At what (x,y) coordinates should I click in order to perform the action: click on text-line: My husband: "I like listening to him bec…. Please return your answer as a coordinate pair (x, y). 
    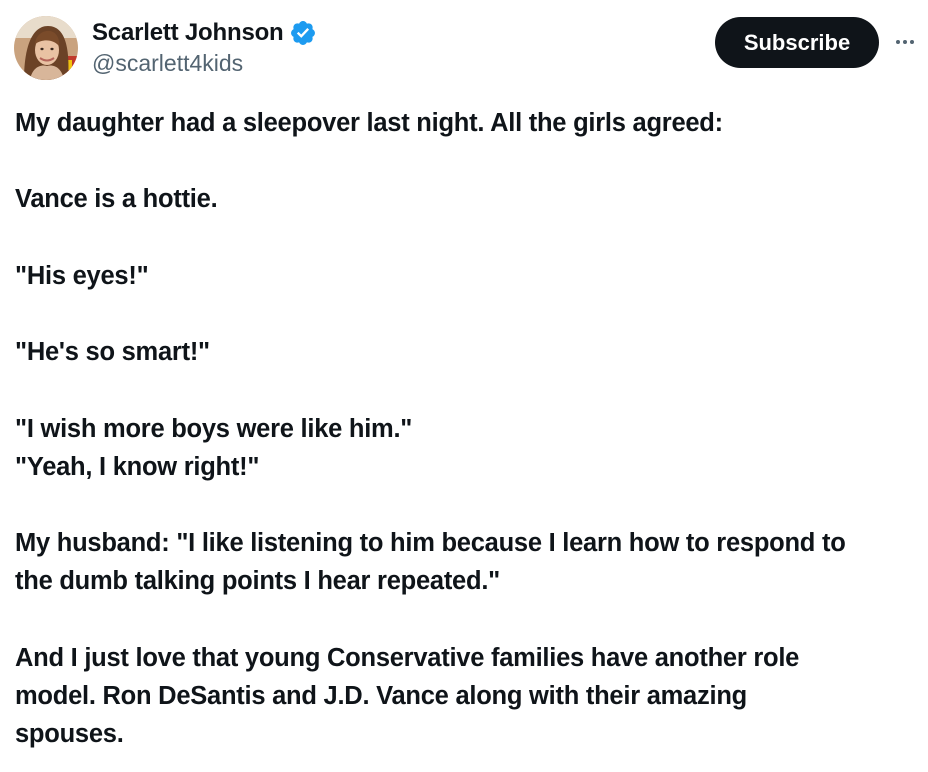
    Looking at the image, I should click on (430, 543).